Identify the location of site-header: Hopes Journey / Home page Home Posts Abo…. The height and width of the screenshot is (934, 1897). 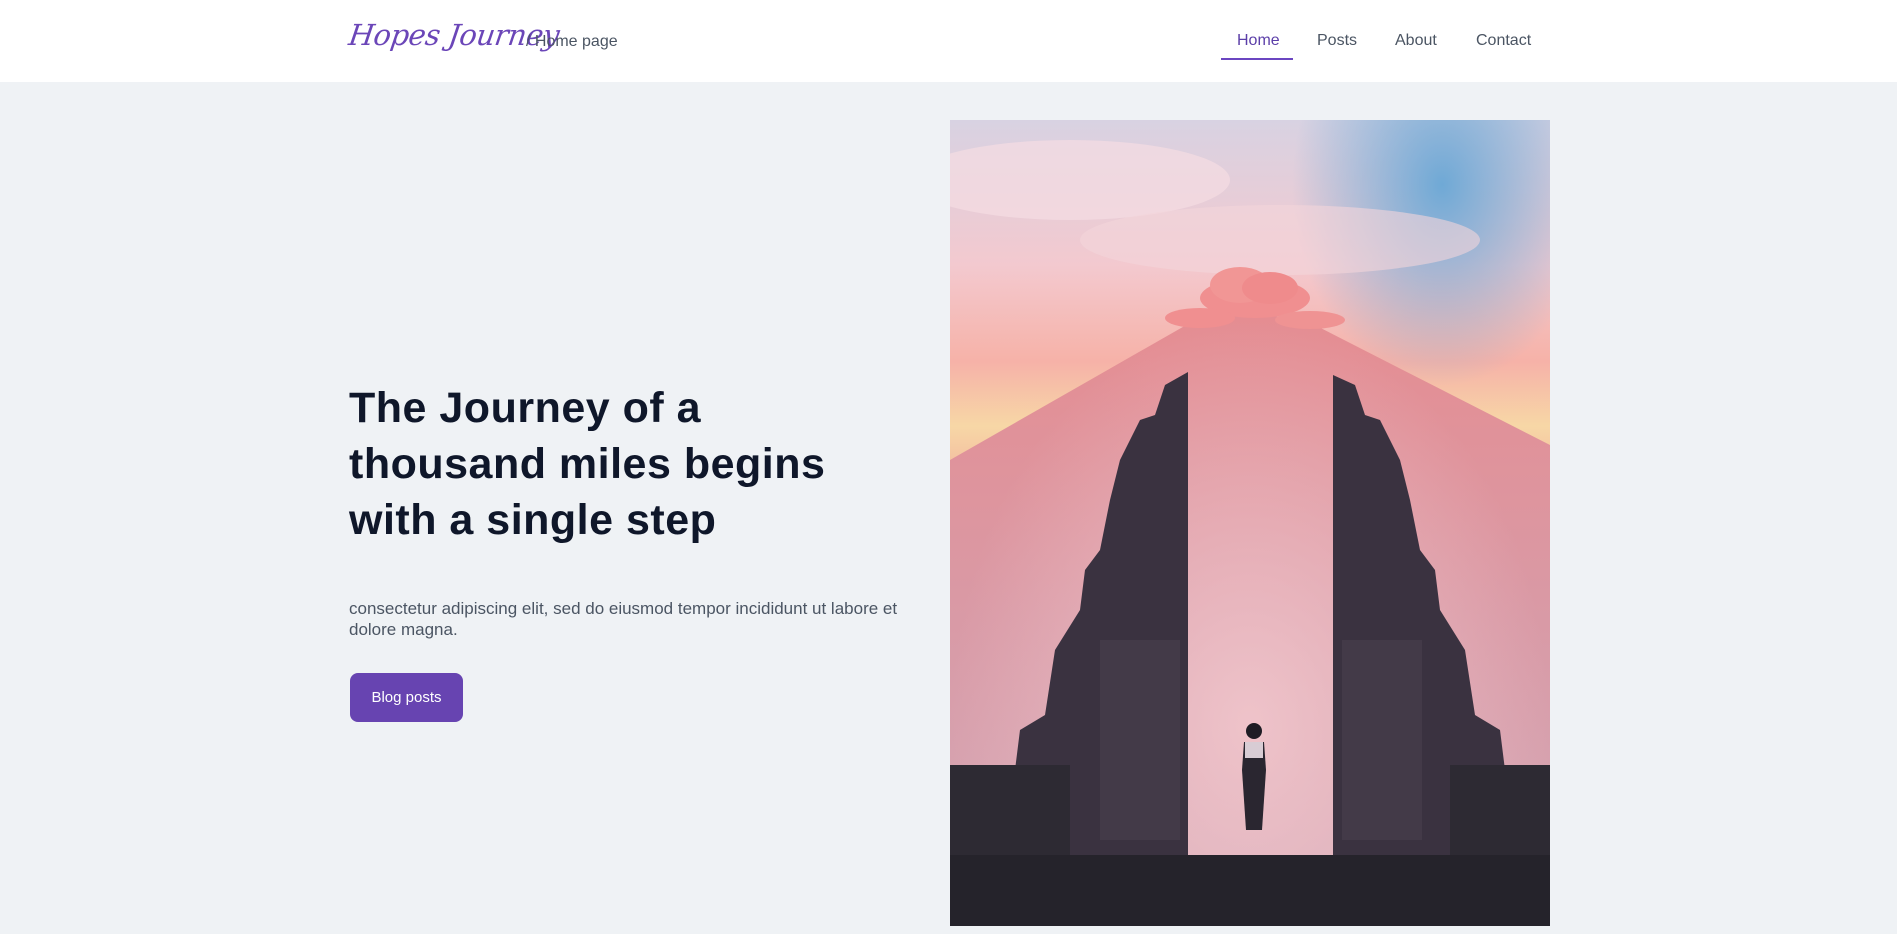
(948, 41).